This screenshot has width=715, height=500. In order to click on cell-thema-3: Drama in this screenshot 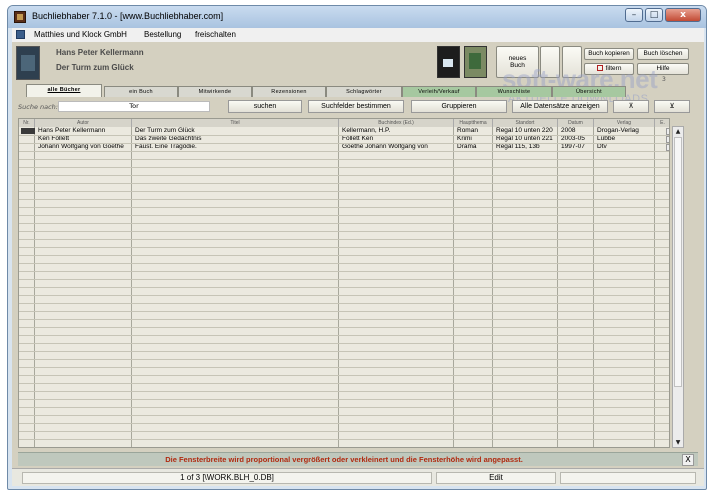, I will do `click(473, 147)`.